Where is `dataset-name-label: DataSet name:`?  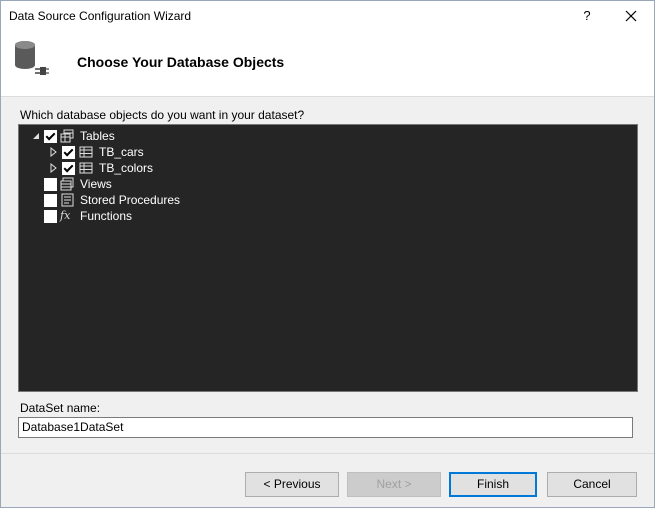 dataset-name-label: DataSet name: is located at coordinates (60, 408).